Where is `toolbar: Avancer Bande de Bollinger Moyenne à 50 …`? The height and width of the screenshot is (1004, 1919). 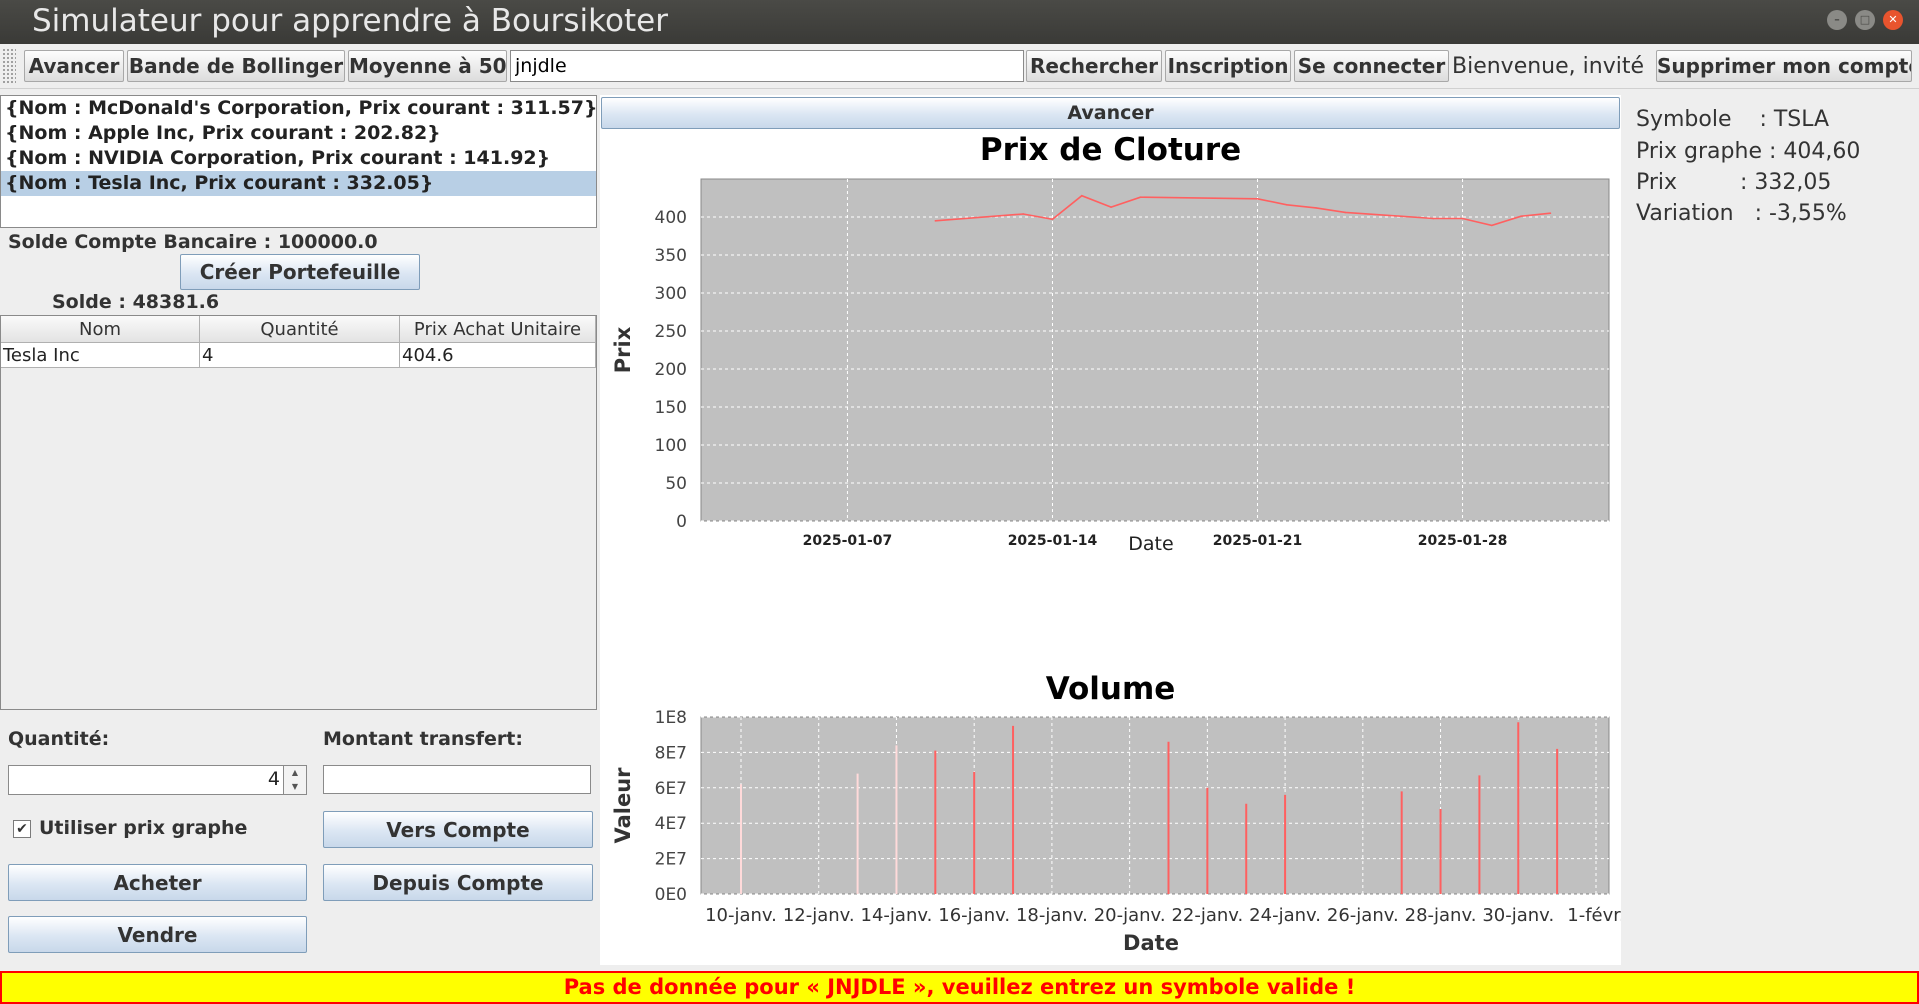
toolbar: Avancer Bande de Bollinger Moyenne à 50 … is located at coordinates (959, 66).